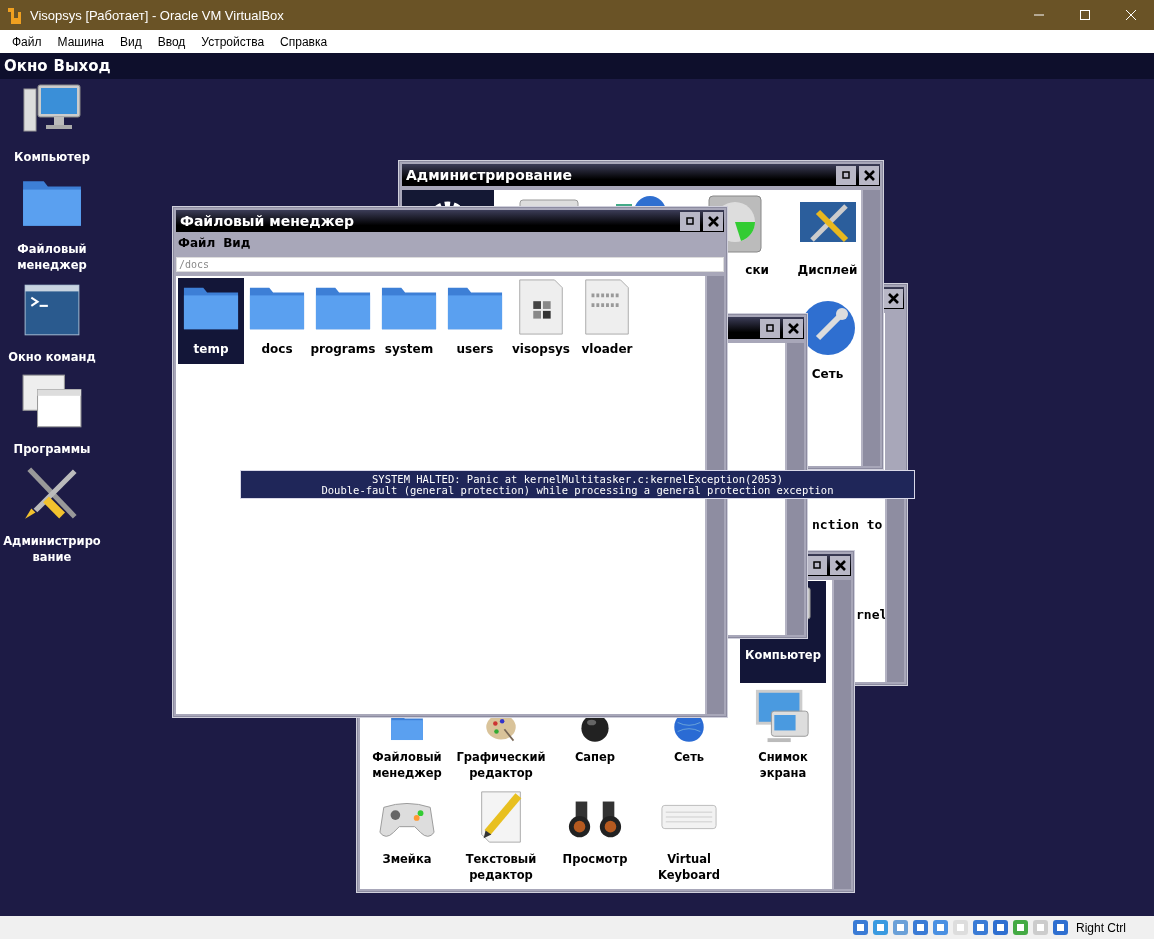 The image size is (1154, 939). I want to click on text-line: nction to, so click(847, 524).